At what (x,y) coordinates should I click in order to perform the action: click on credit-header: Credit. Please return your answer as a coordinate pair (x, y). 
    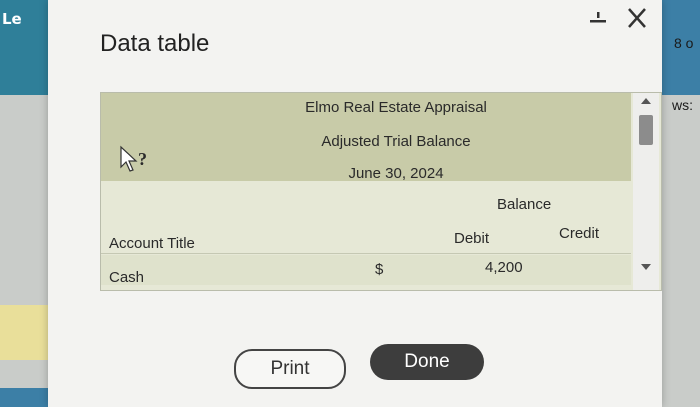
    Looking at the image, I should click on (579, 233).